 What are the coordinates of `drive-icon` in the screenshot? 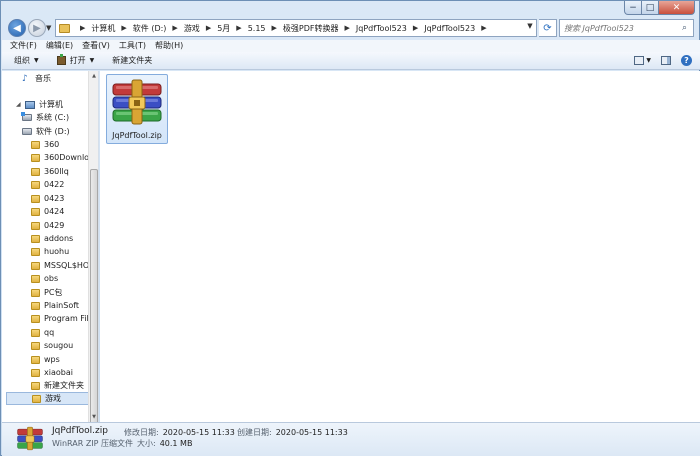 It's located at (27, 131).